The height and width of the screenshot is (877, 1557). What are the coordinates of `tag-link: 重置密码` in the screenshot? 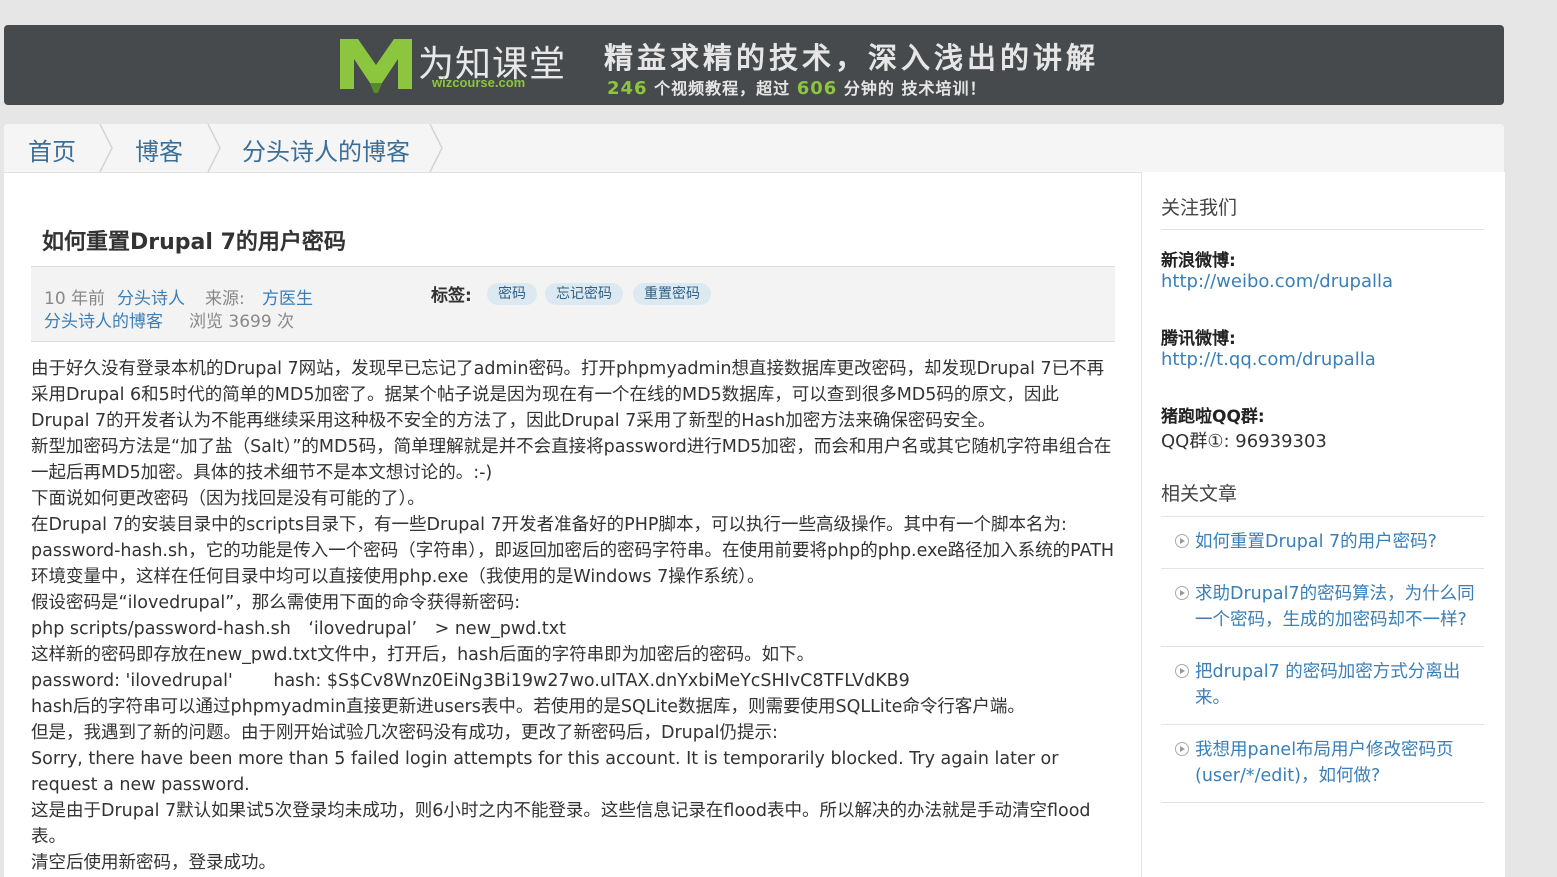 It's located at (672, 294).